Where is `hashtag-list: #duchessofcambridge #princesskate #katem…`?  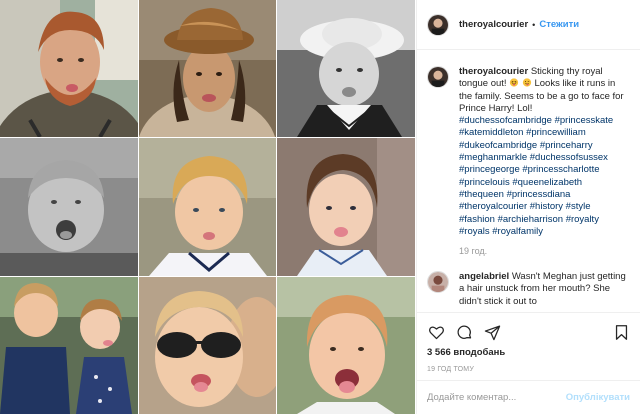 hashtag-list: #duchessofcambridge #princesskate #katem… is located at coordinates (536, 176).